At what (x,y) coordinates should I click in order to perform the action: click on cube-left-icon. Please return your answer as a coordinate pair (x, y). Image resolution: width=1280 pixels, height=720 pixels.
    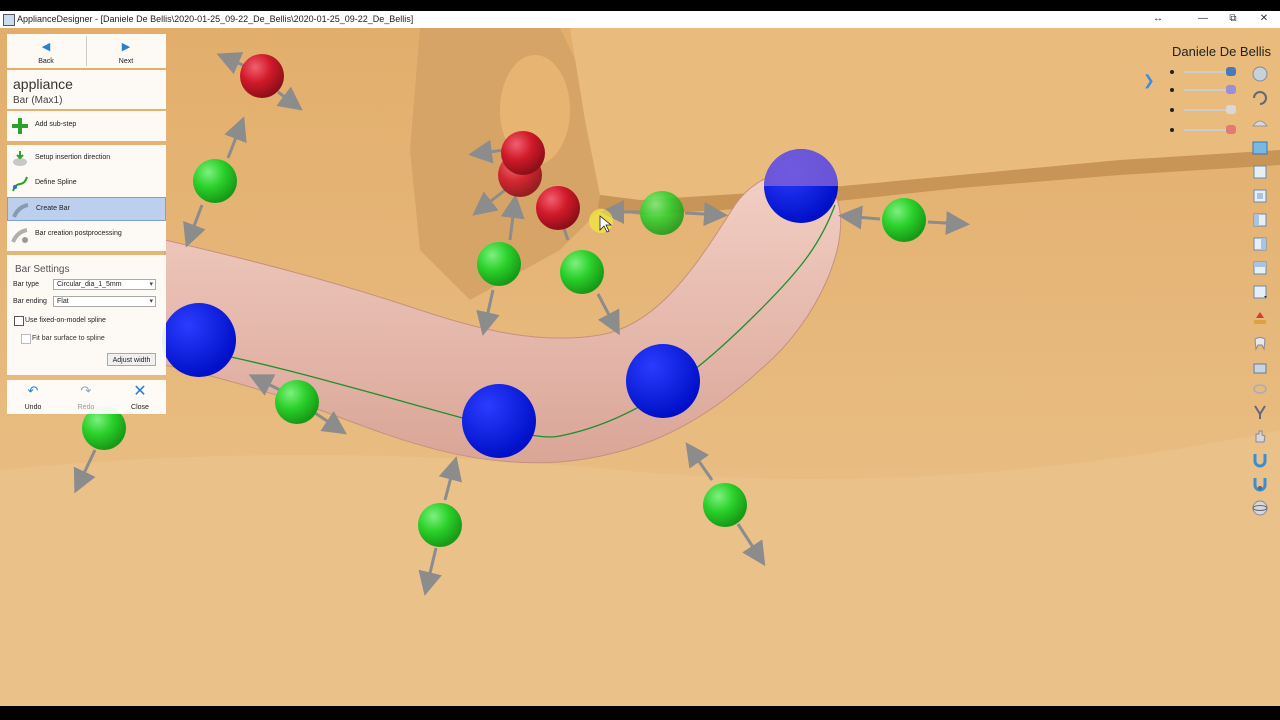
    Looking at the image, I should click on (1260, 220).